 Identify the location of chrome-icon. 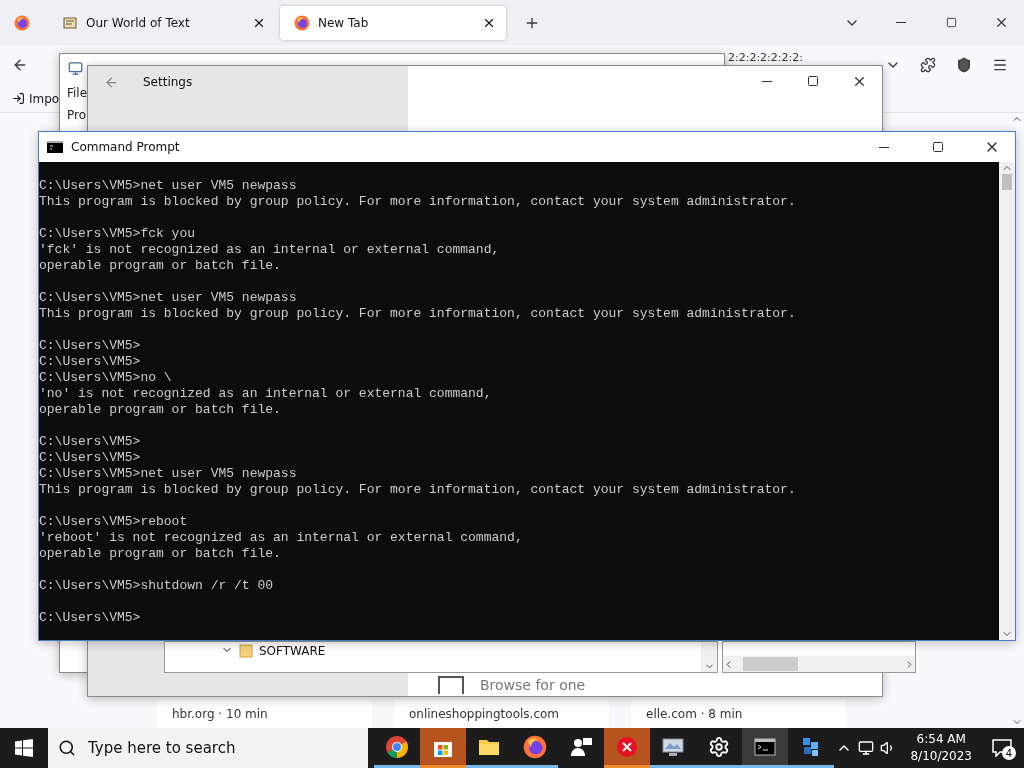
(397, 746).